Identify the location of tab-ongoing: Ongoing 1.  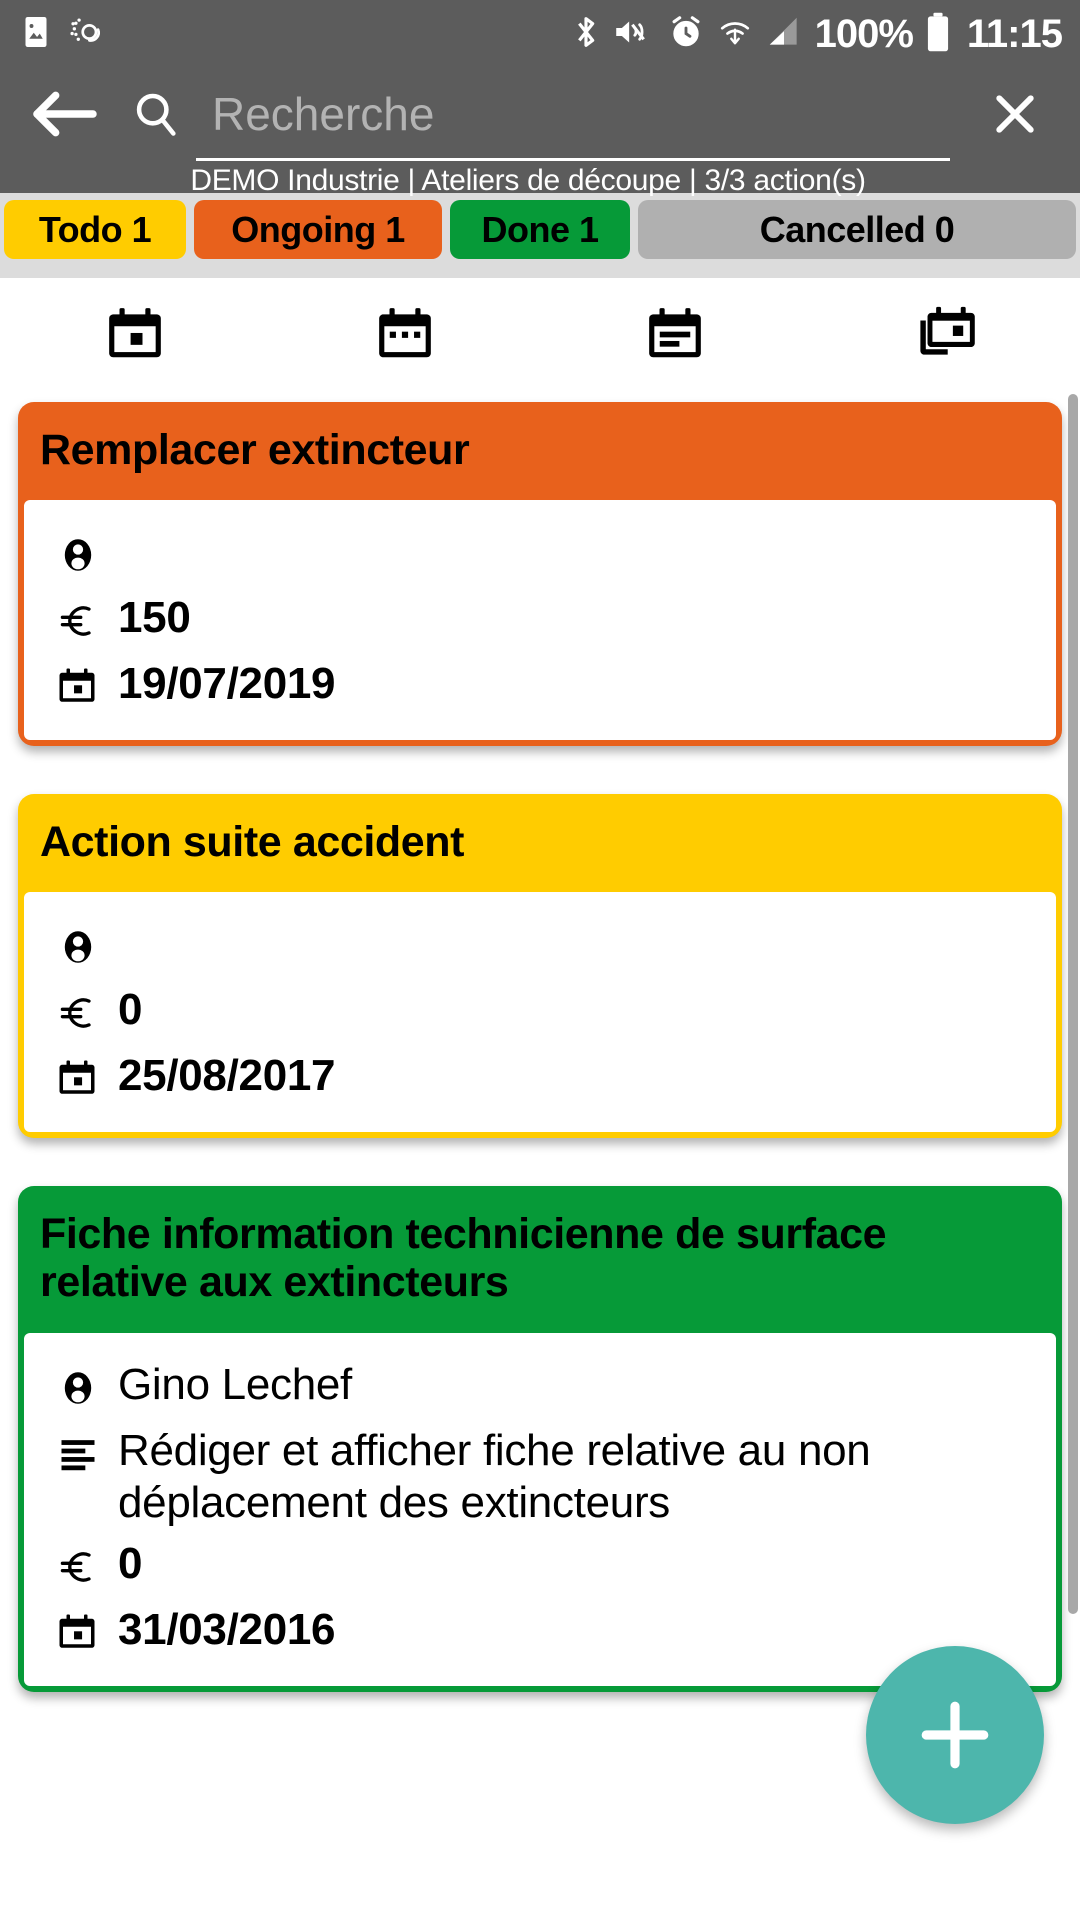
(318, 229).